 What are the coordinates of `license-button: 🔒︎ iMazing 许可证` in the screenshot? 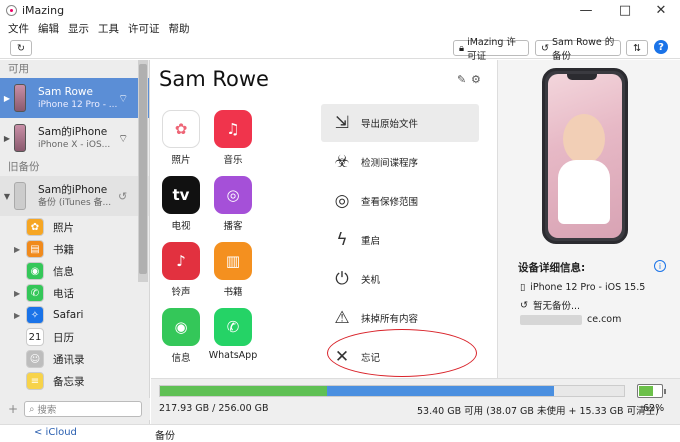 It's located at (491, 49).